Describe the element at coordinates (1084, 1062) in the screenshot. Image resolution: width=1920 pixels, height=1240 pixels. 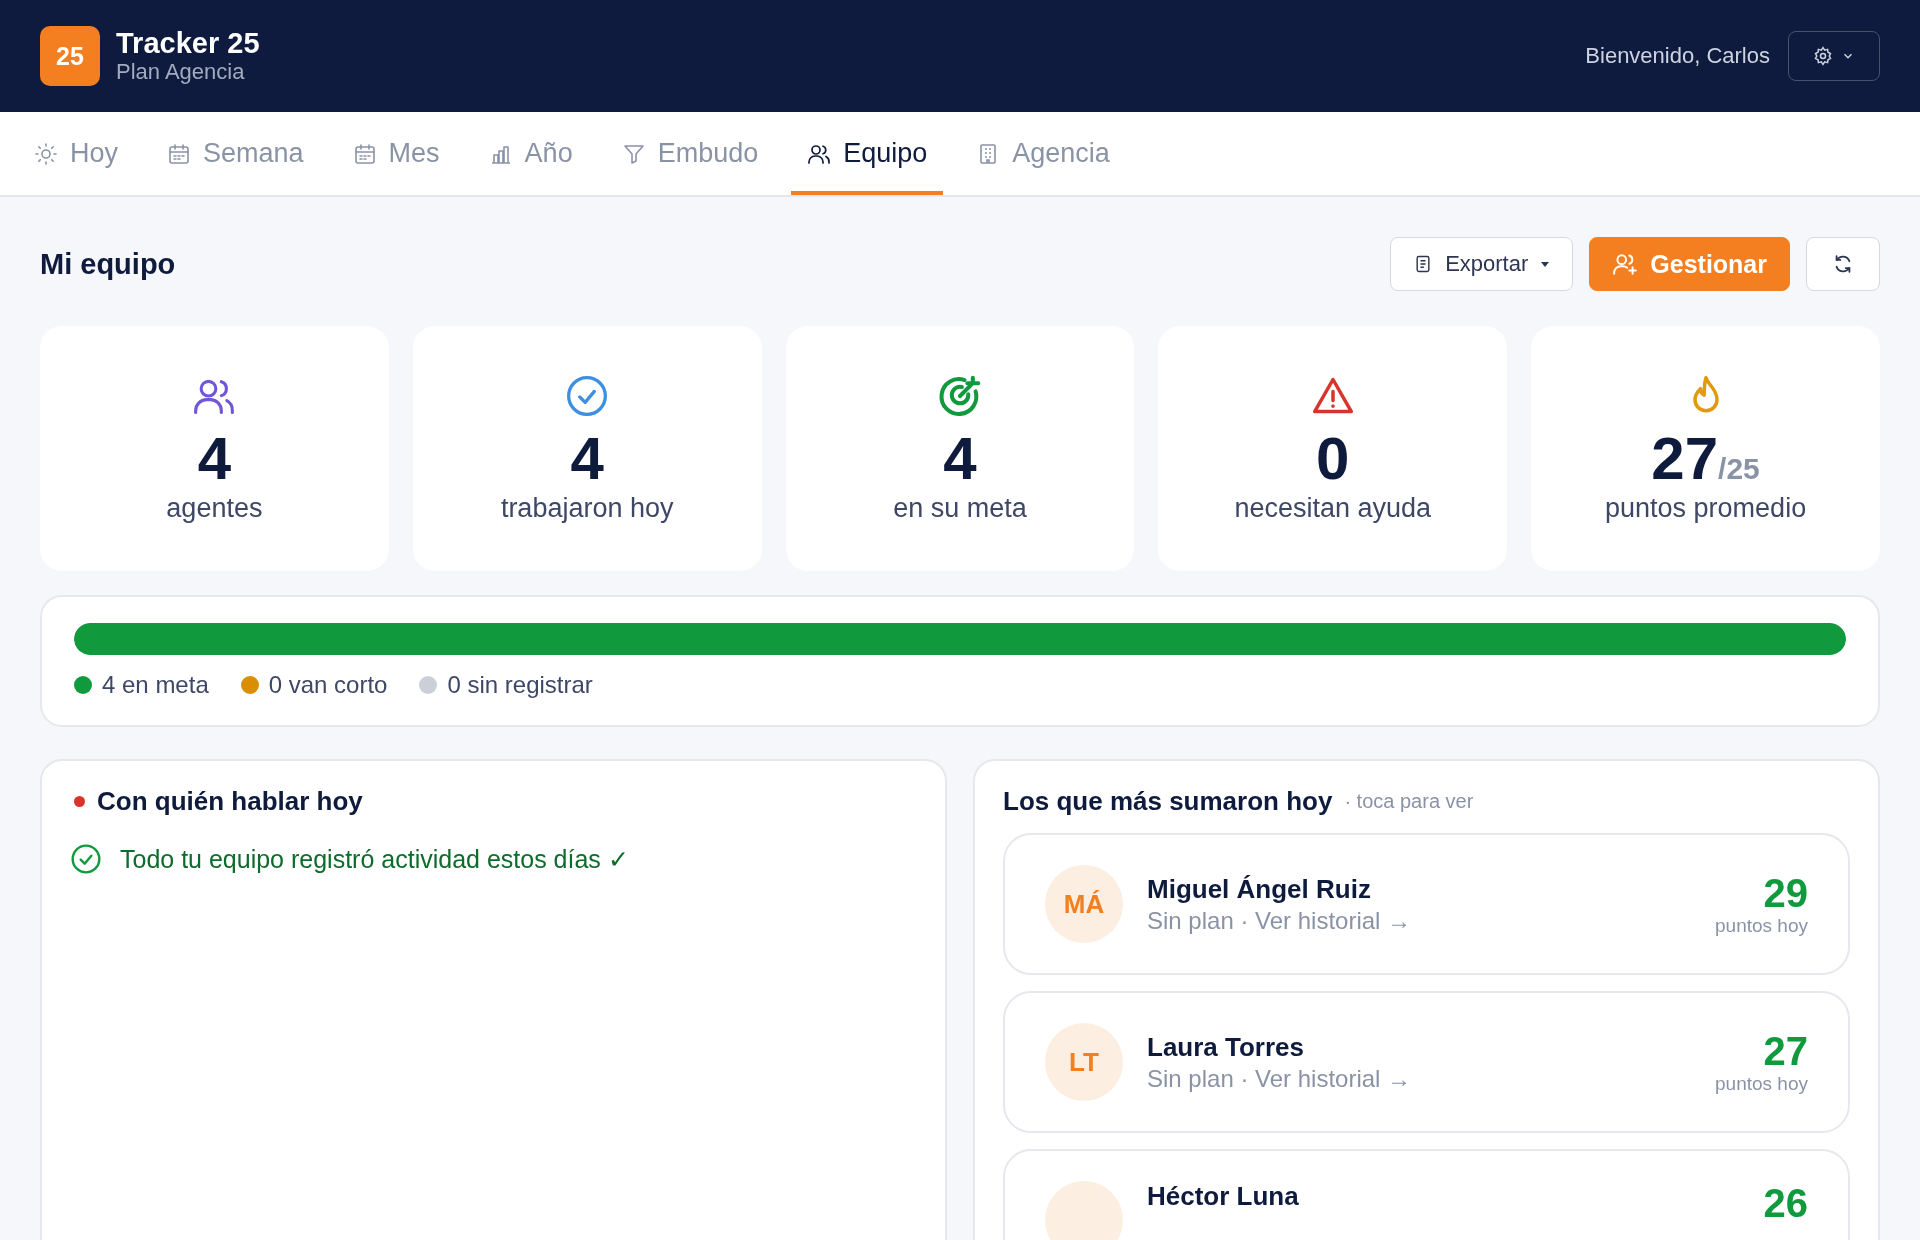
I see `avatar: LT` at that location.